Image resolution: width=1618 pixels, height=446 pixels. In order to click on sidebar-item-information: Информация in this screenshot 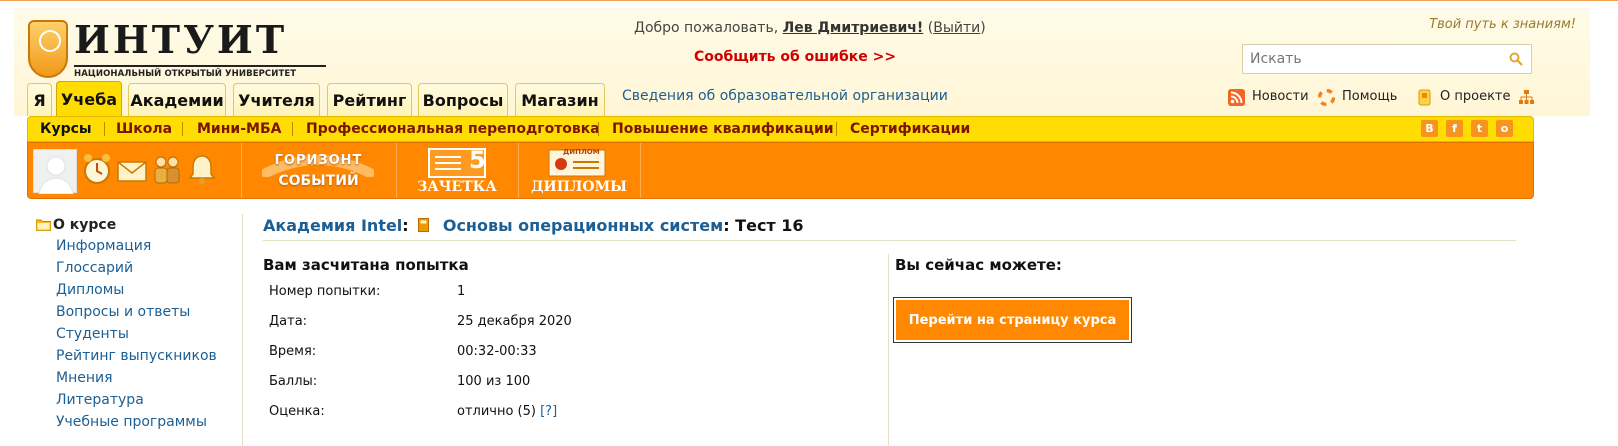, I will do `click(139, 246)`.